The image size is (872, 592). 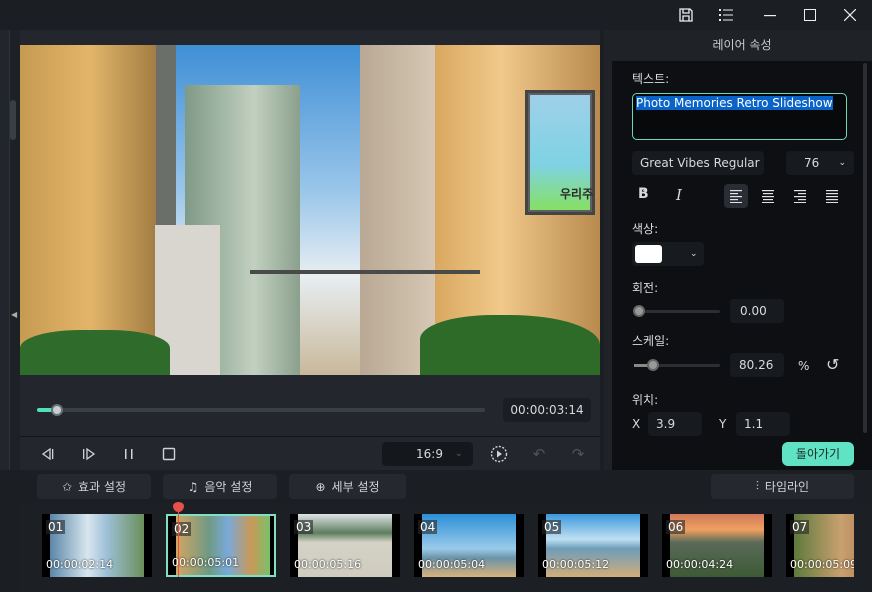 What do you see at coordinates (726, 15) in the screenshot?
I see `list-icon` at bounding box center [726, 15].